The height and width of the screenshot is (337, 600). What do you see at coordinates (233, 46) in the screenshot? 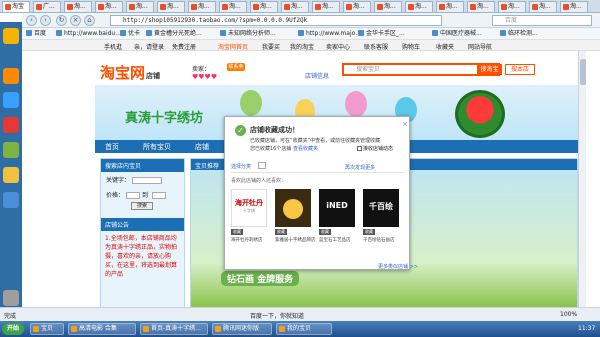
I see `site-nav-item: 淘宝网首页` at bounding box center [233, 46].